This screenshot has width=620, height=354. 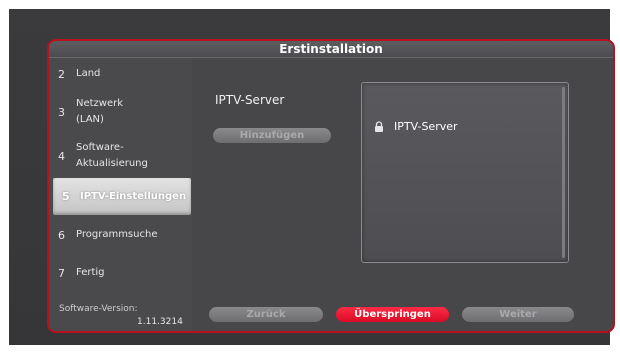 I want to click on sidebar-item-software-update: 4 Software- Aktualisierung, so click(x=120, y=156).